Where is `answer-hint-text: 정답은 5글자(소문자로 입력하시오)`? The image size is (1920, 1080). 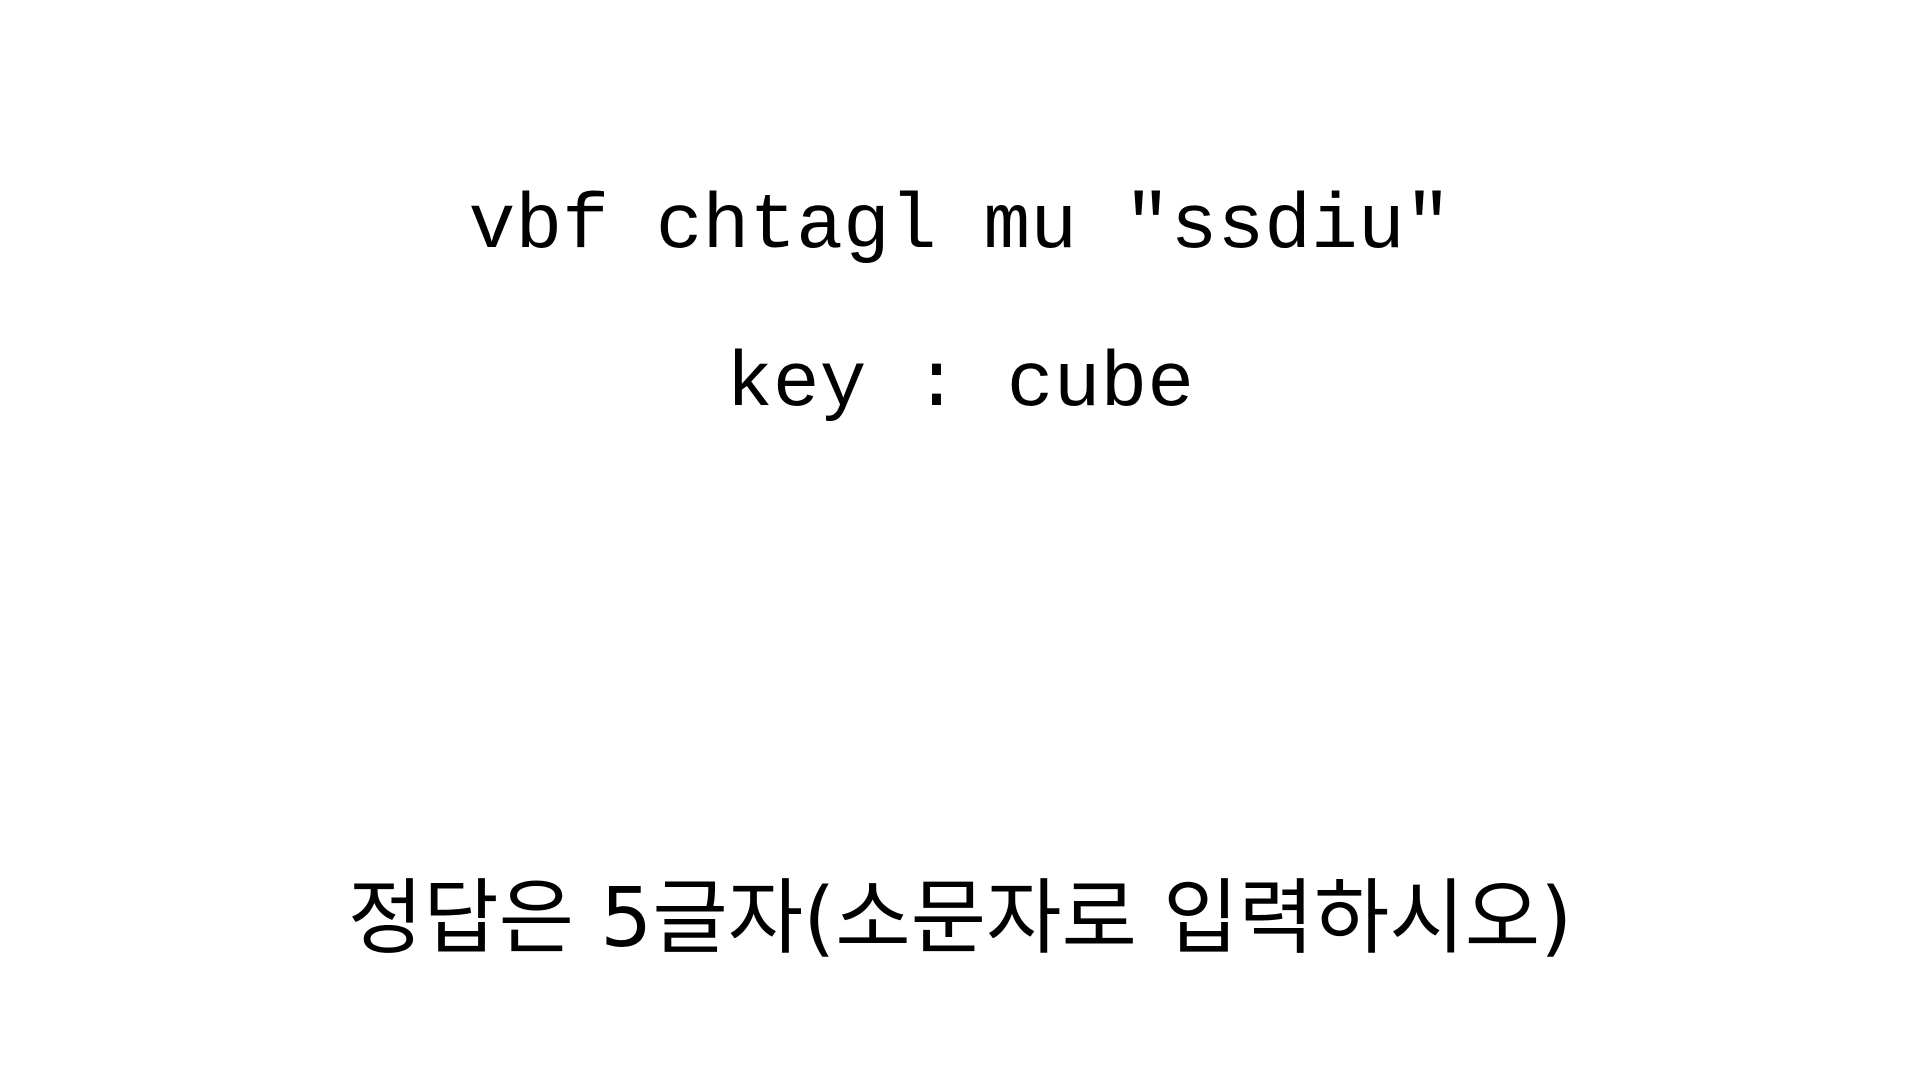
answer-hint-text: 정답은 5글자(소문자로 입력하시오) is located at coordinates (960, 918).